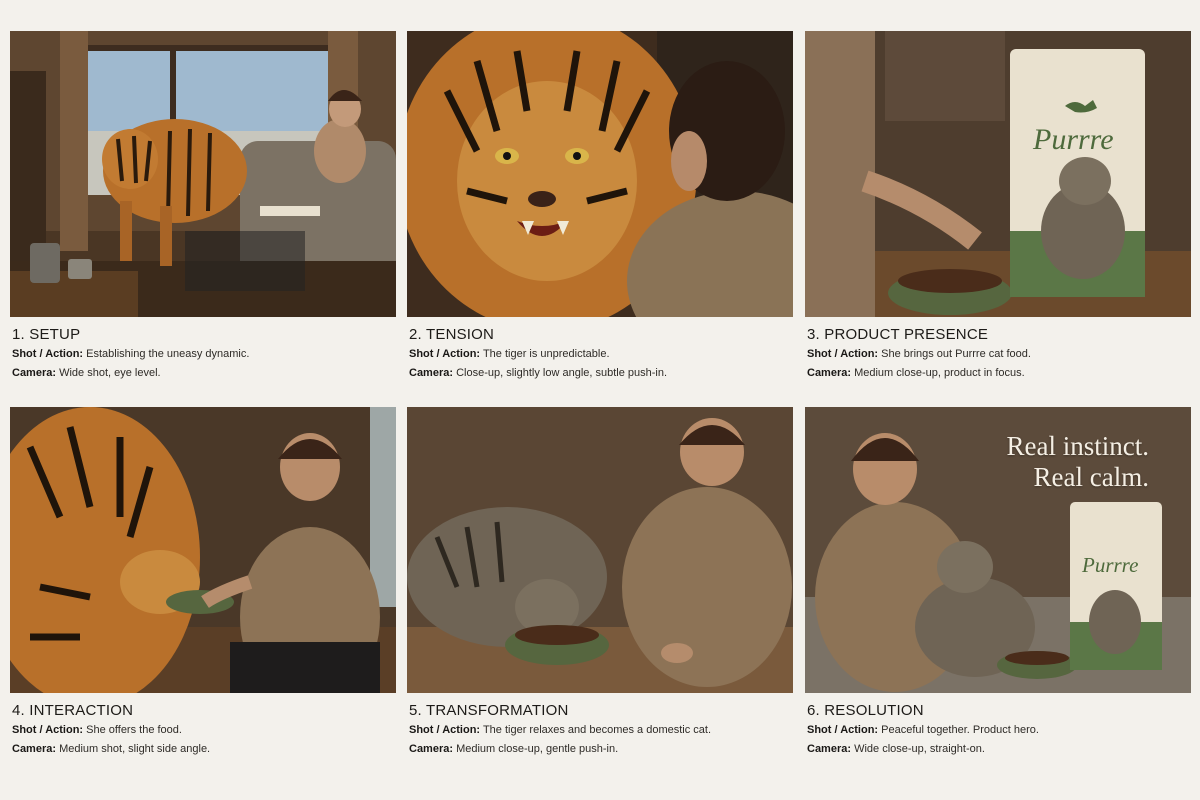  Describe the element at coordinates (86, 373) in the screenshot. I see `panel-1-camera: Camera: Wide shot, eye level.` at that location.